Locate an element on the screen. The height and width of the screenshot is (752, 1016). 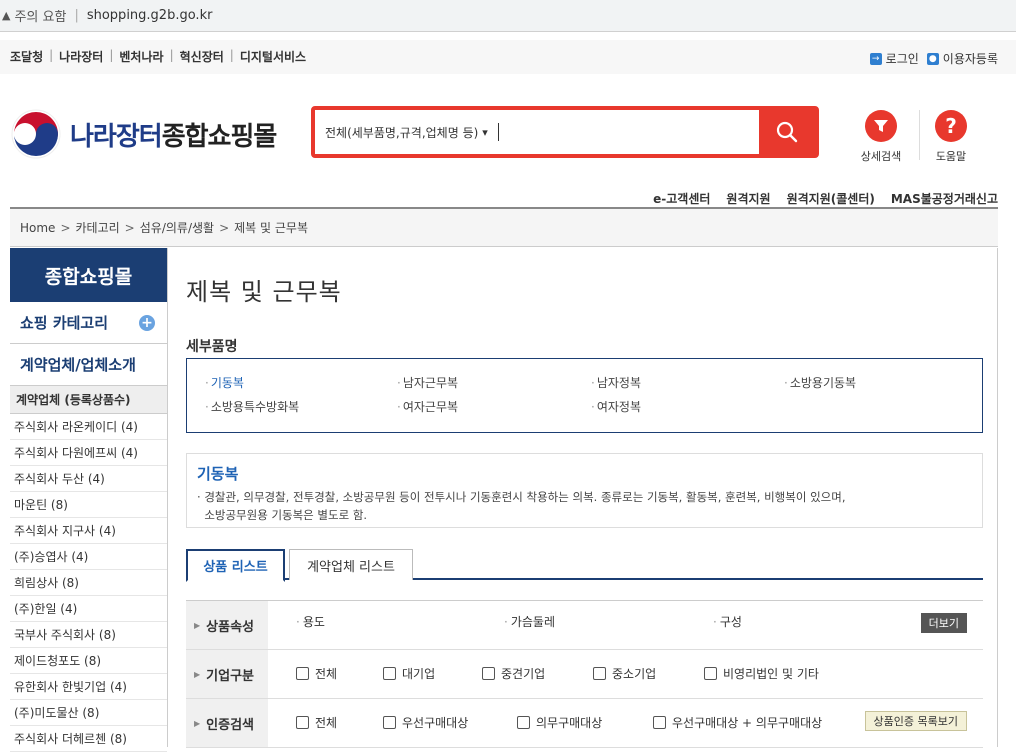
contract-vendor-menu: 계약업체/업체소개 is located at coordinates (88, 365).